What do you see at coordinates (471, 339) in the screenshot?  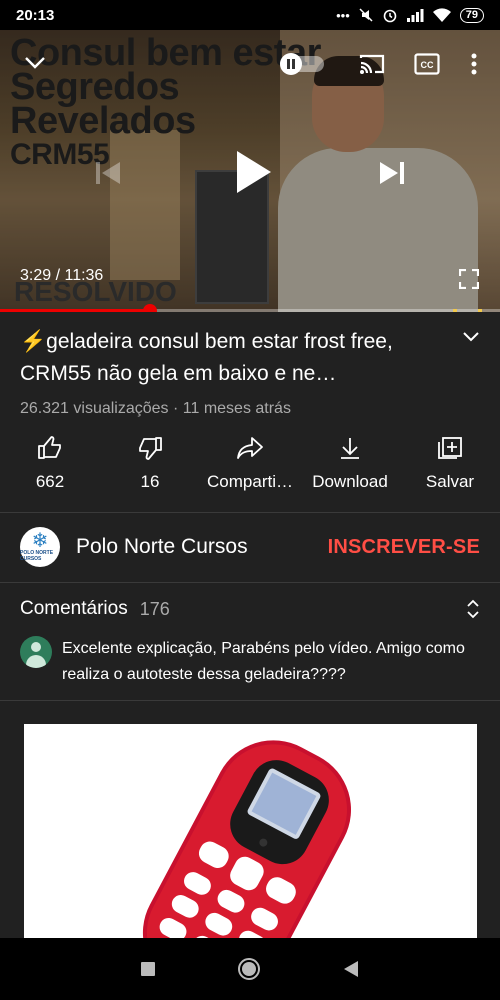 I see `expand-description-icon` at bounding box center [471, 339].